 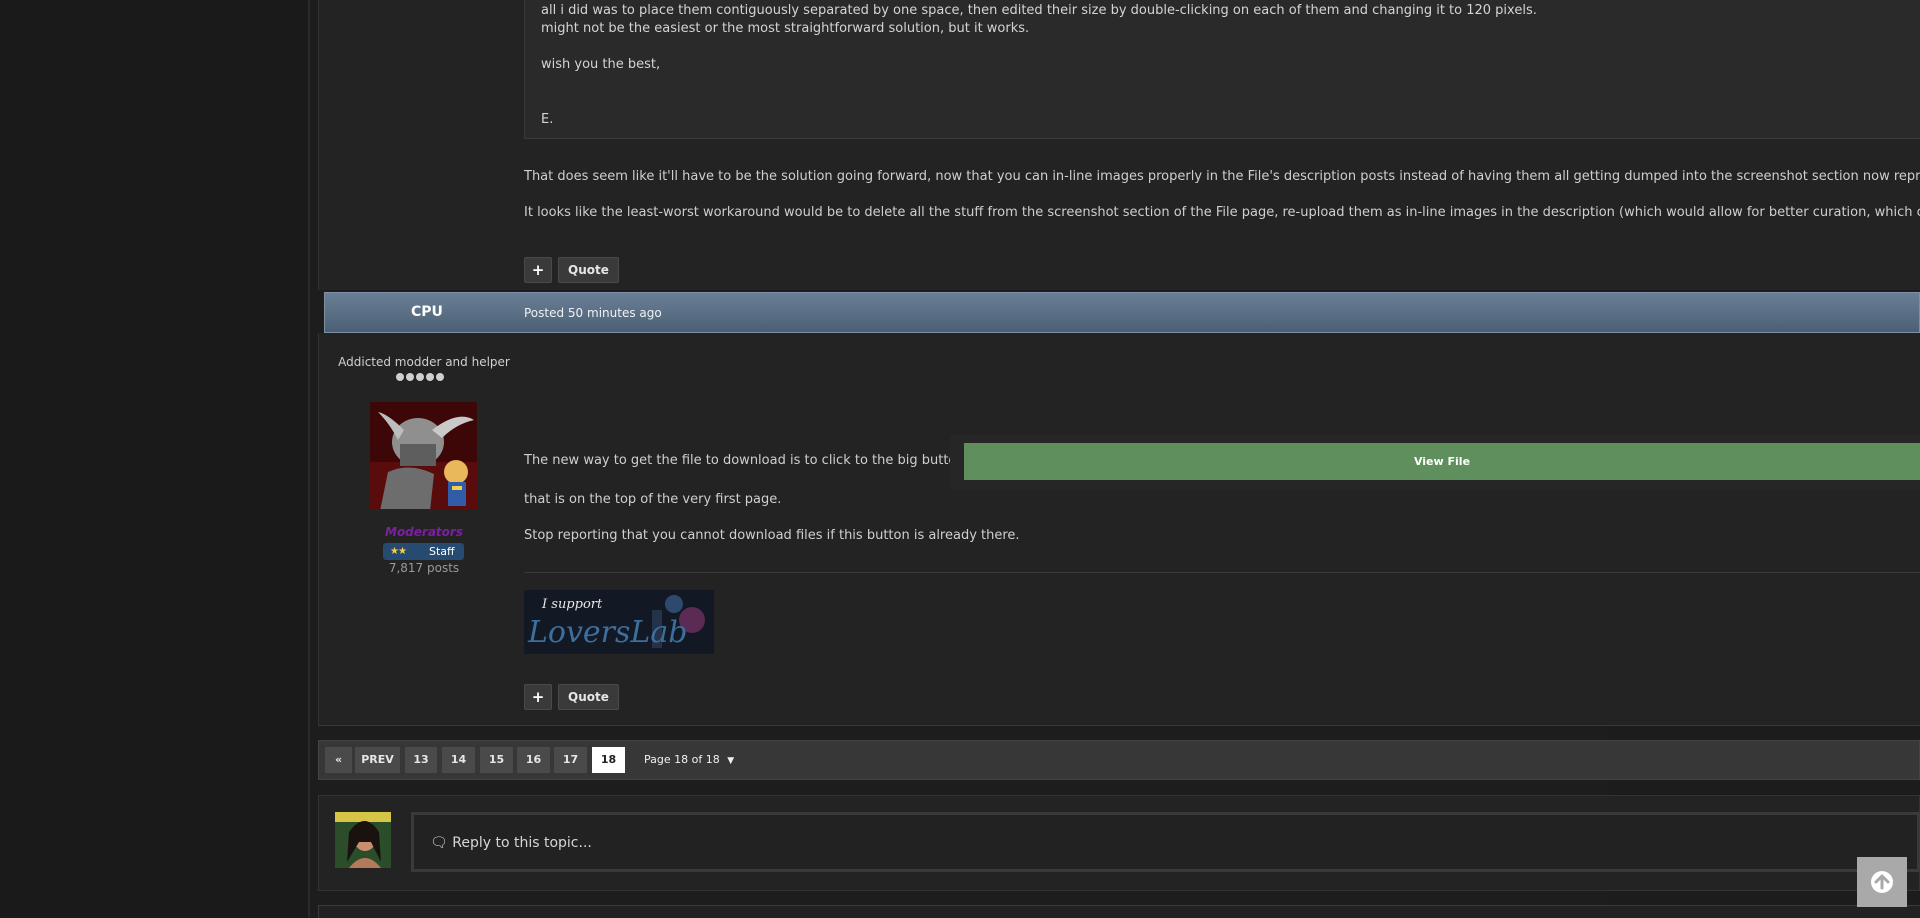 I want to click on signature-banner: I support LoversLab, so click(x=619, y=622).